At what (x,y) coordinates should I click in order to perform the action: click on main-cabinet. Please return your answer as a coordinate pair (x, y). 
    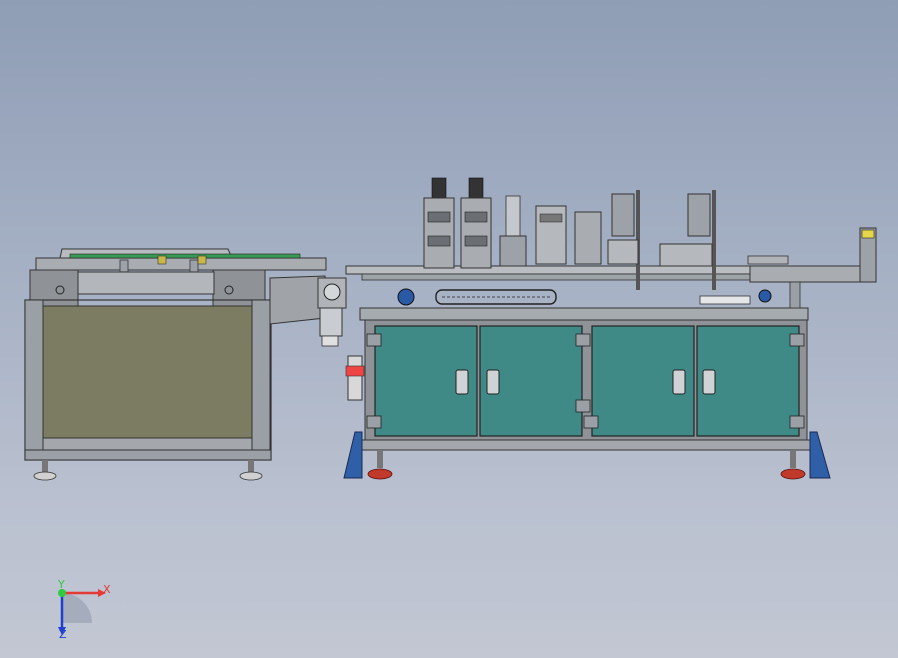
    Looking at the image, I should click on (587, 393).